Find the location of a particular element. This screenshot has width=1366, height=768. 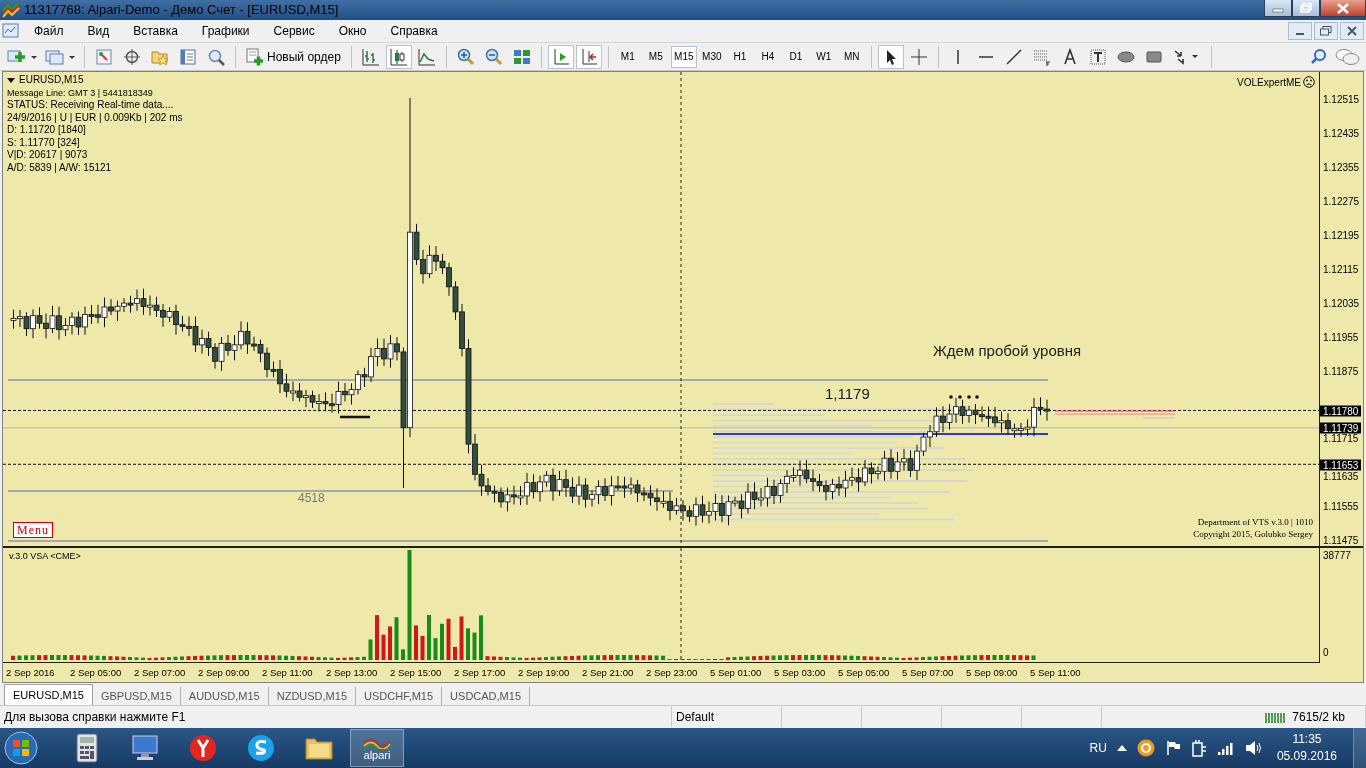

marker-line is located at coordinates (355, 417).